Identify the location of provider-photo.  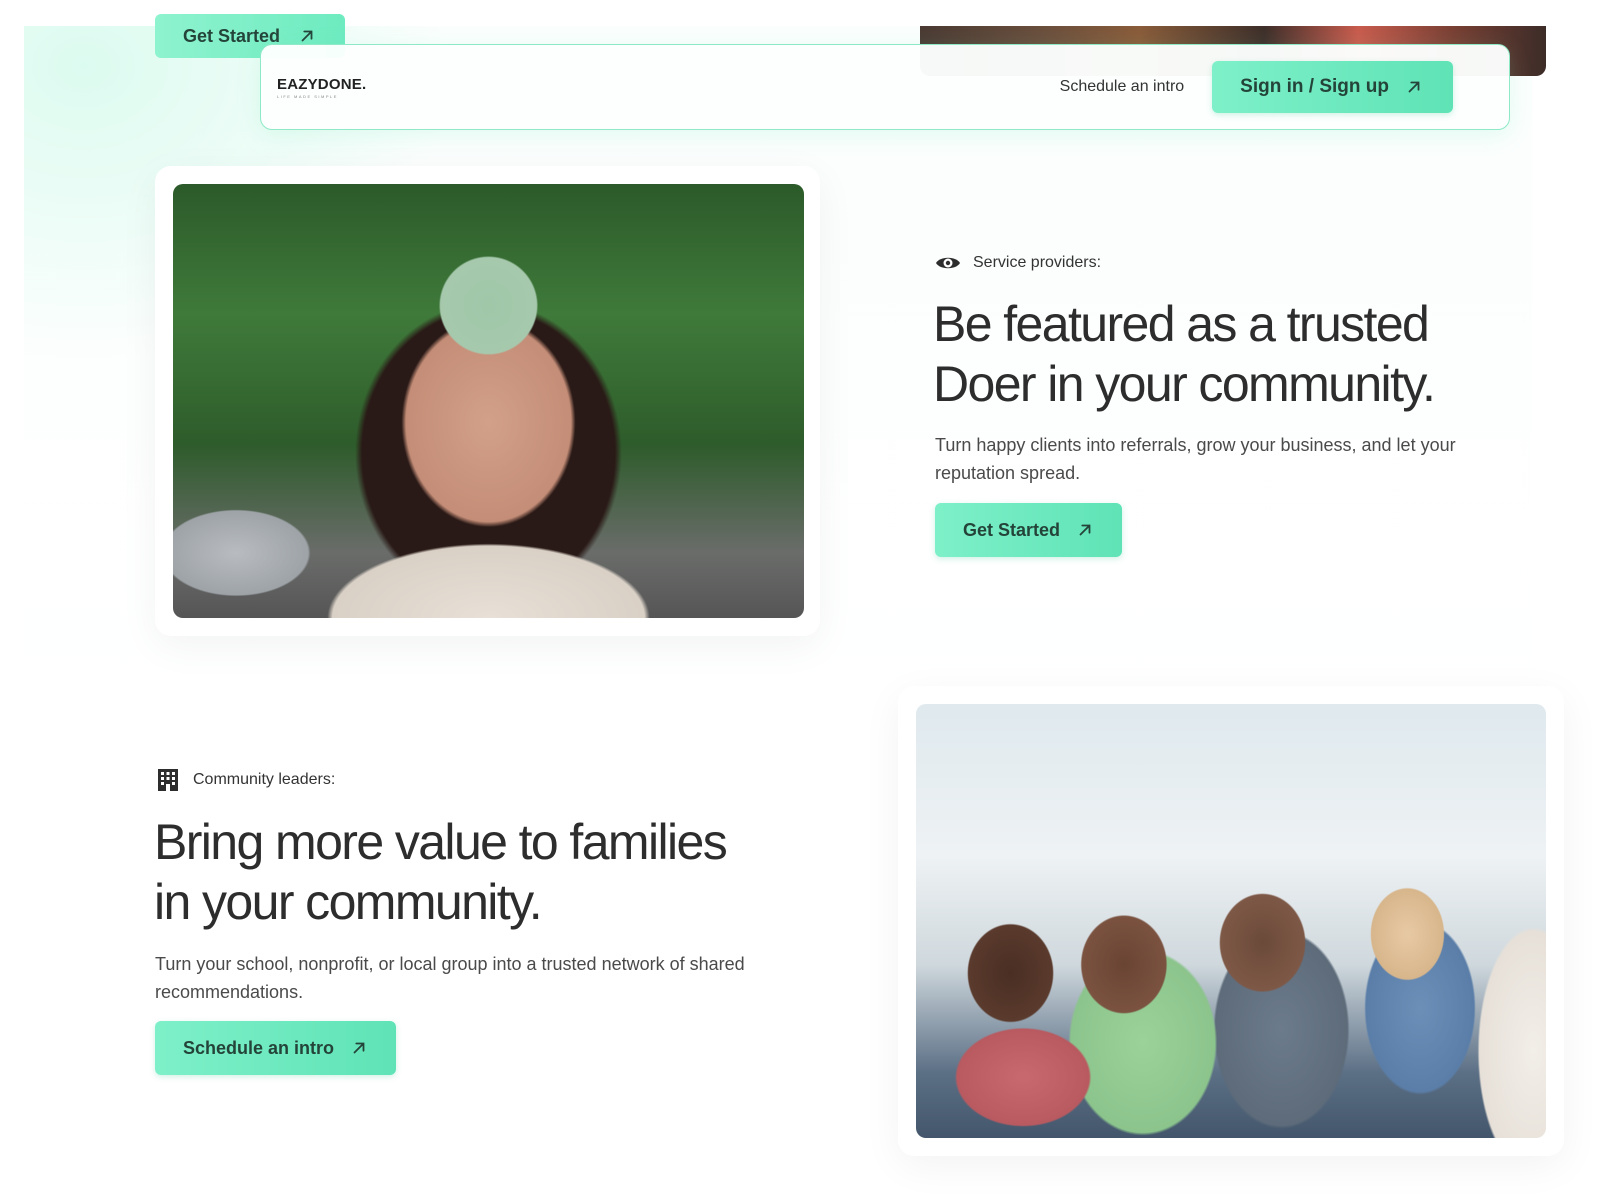
(488, 401).